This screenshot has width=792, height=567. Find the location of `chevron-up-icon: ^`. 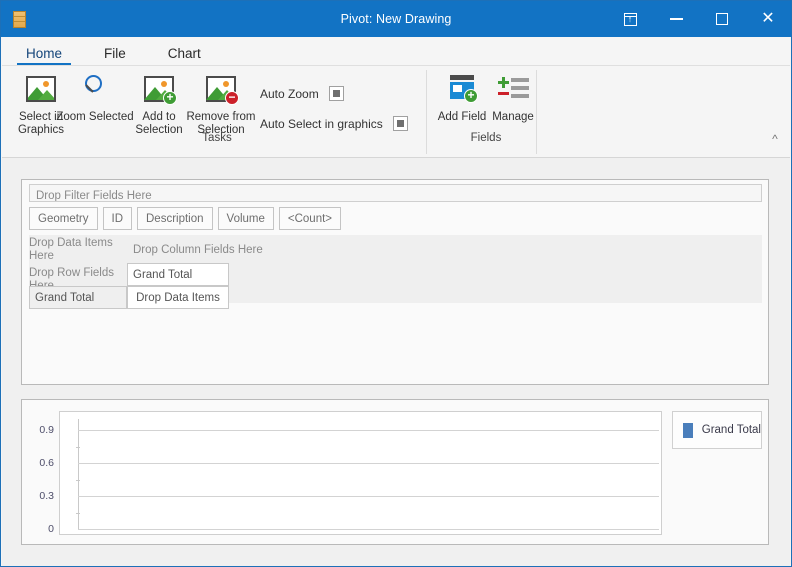

chevron-up-icon: ^ is located at coordinates (775, 139).